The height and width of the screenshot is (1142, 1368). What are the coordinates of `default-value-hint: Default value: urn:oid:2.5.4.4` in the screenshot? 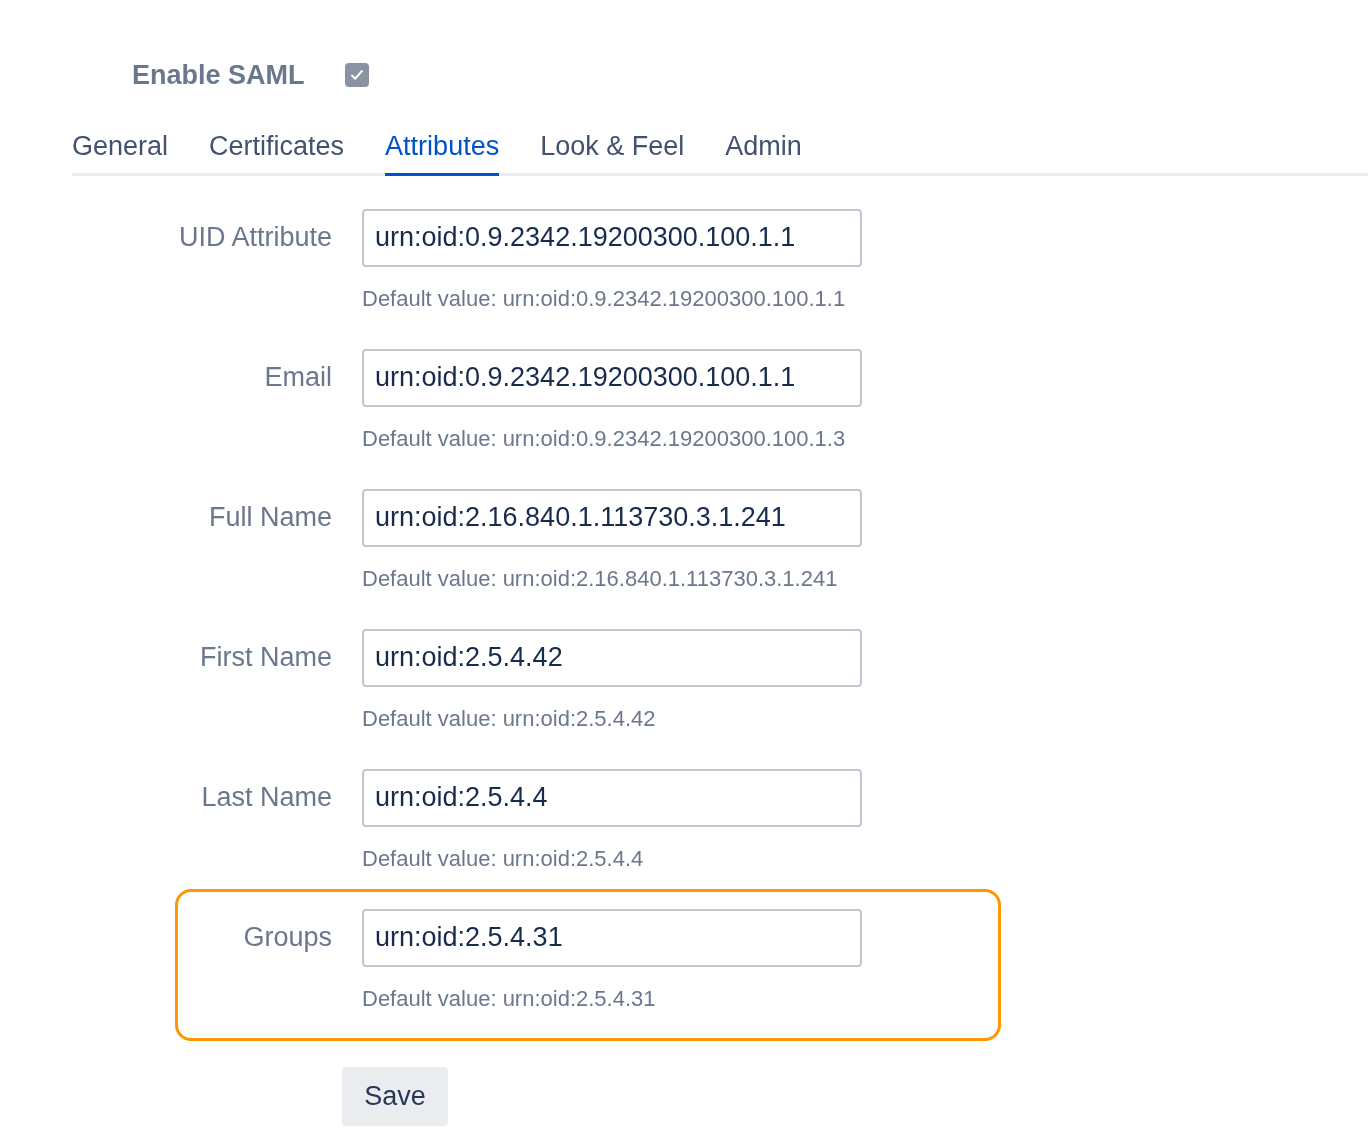 It's located at (503, 858).